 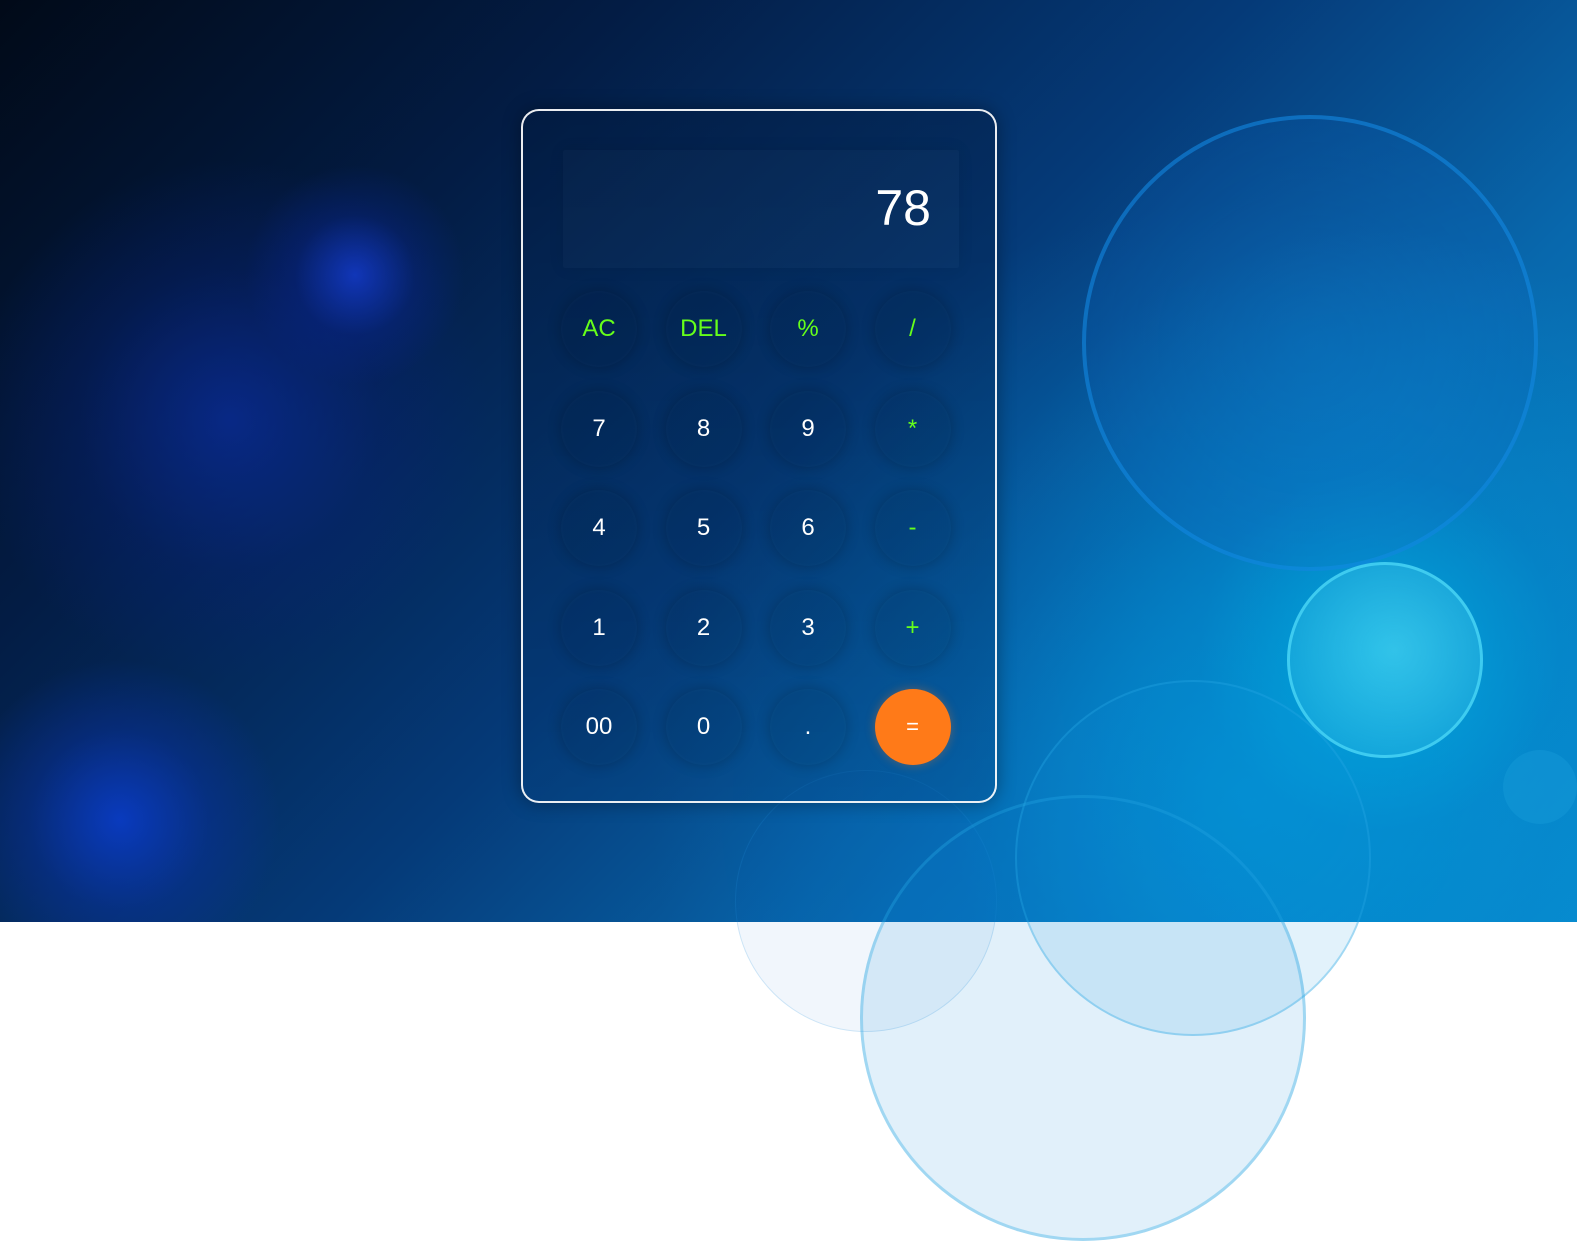 I want to click on digit-0-button: 0, so click(x=703, y=727).